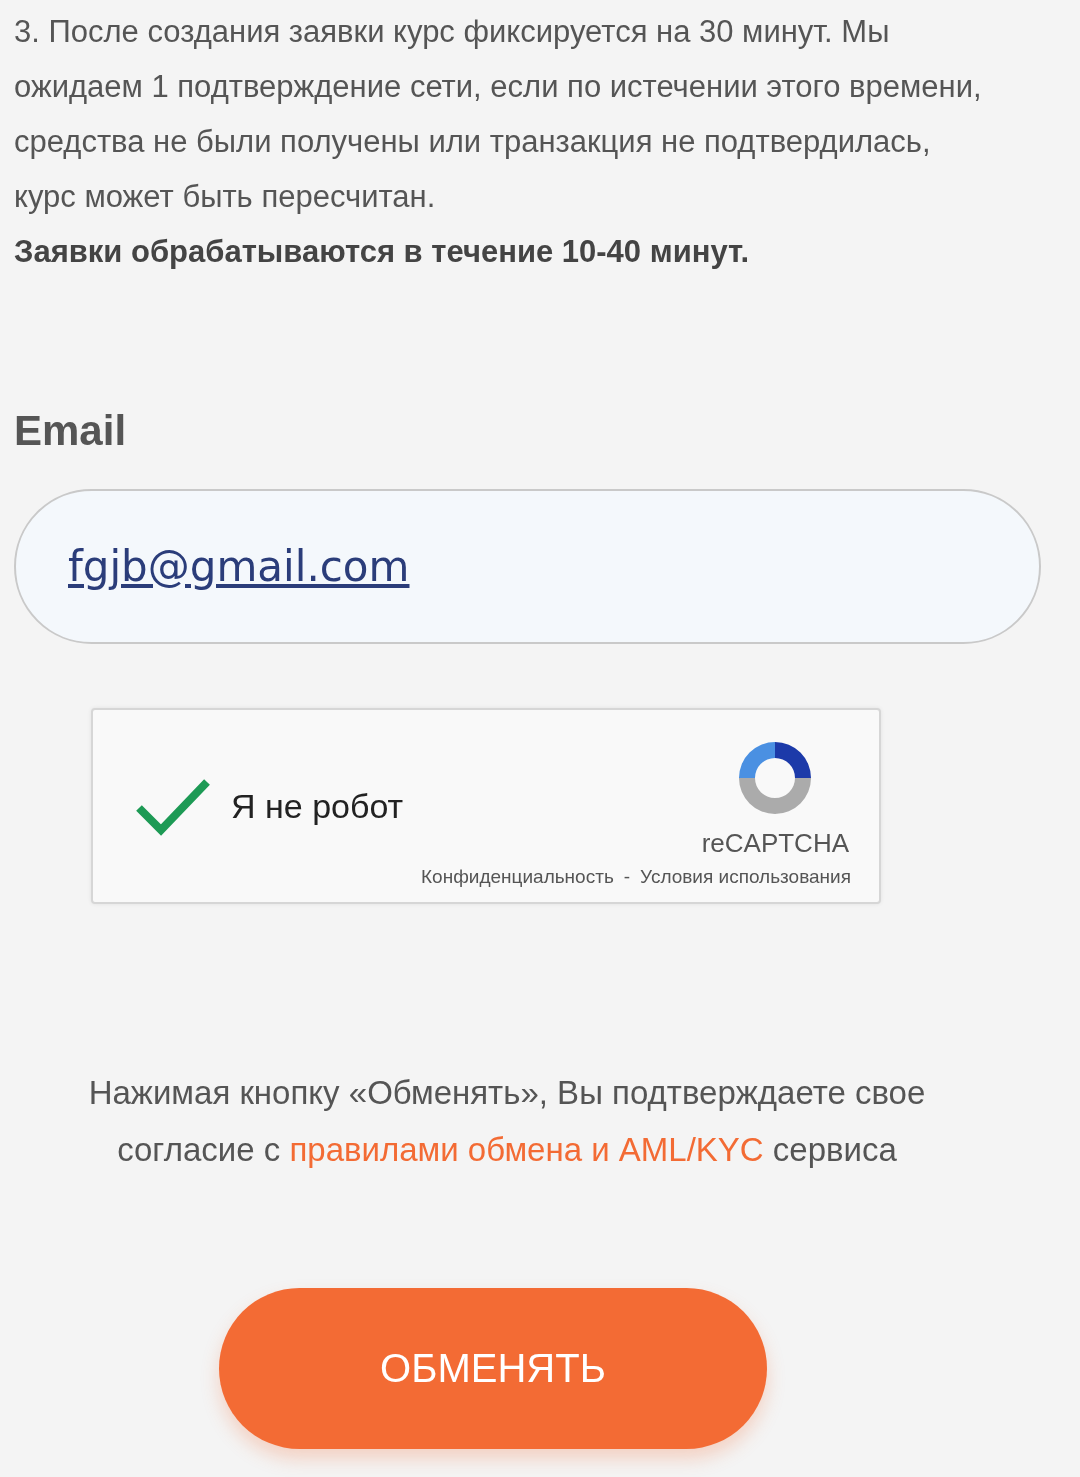 Image resolution: width=1080 pixels, height=1477 pixels. What do you see at coordinates (507, 1121) in the screenshot?
I see `consent-text: Нажимая кнопку «Обменять», Вы подтверждаете свое согласие с правилами обмена и AML/KYC сервиса` at bounding box center [507, 1121].